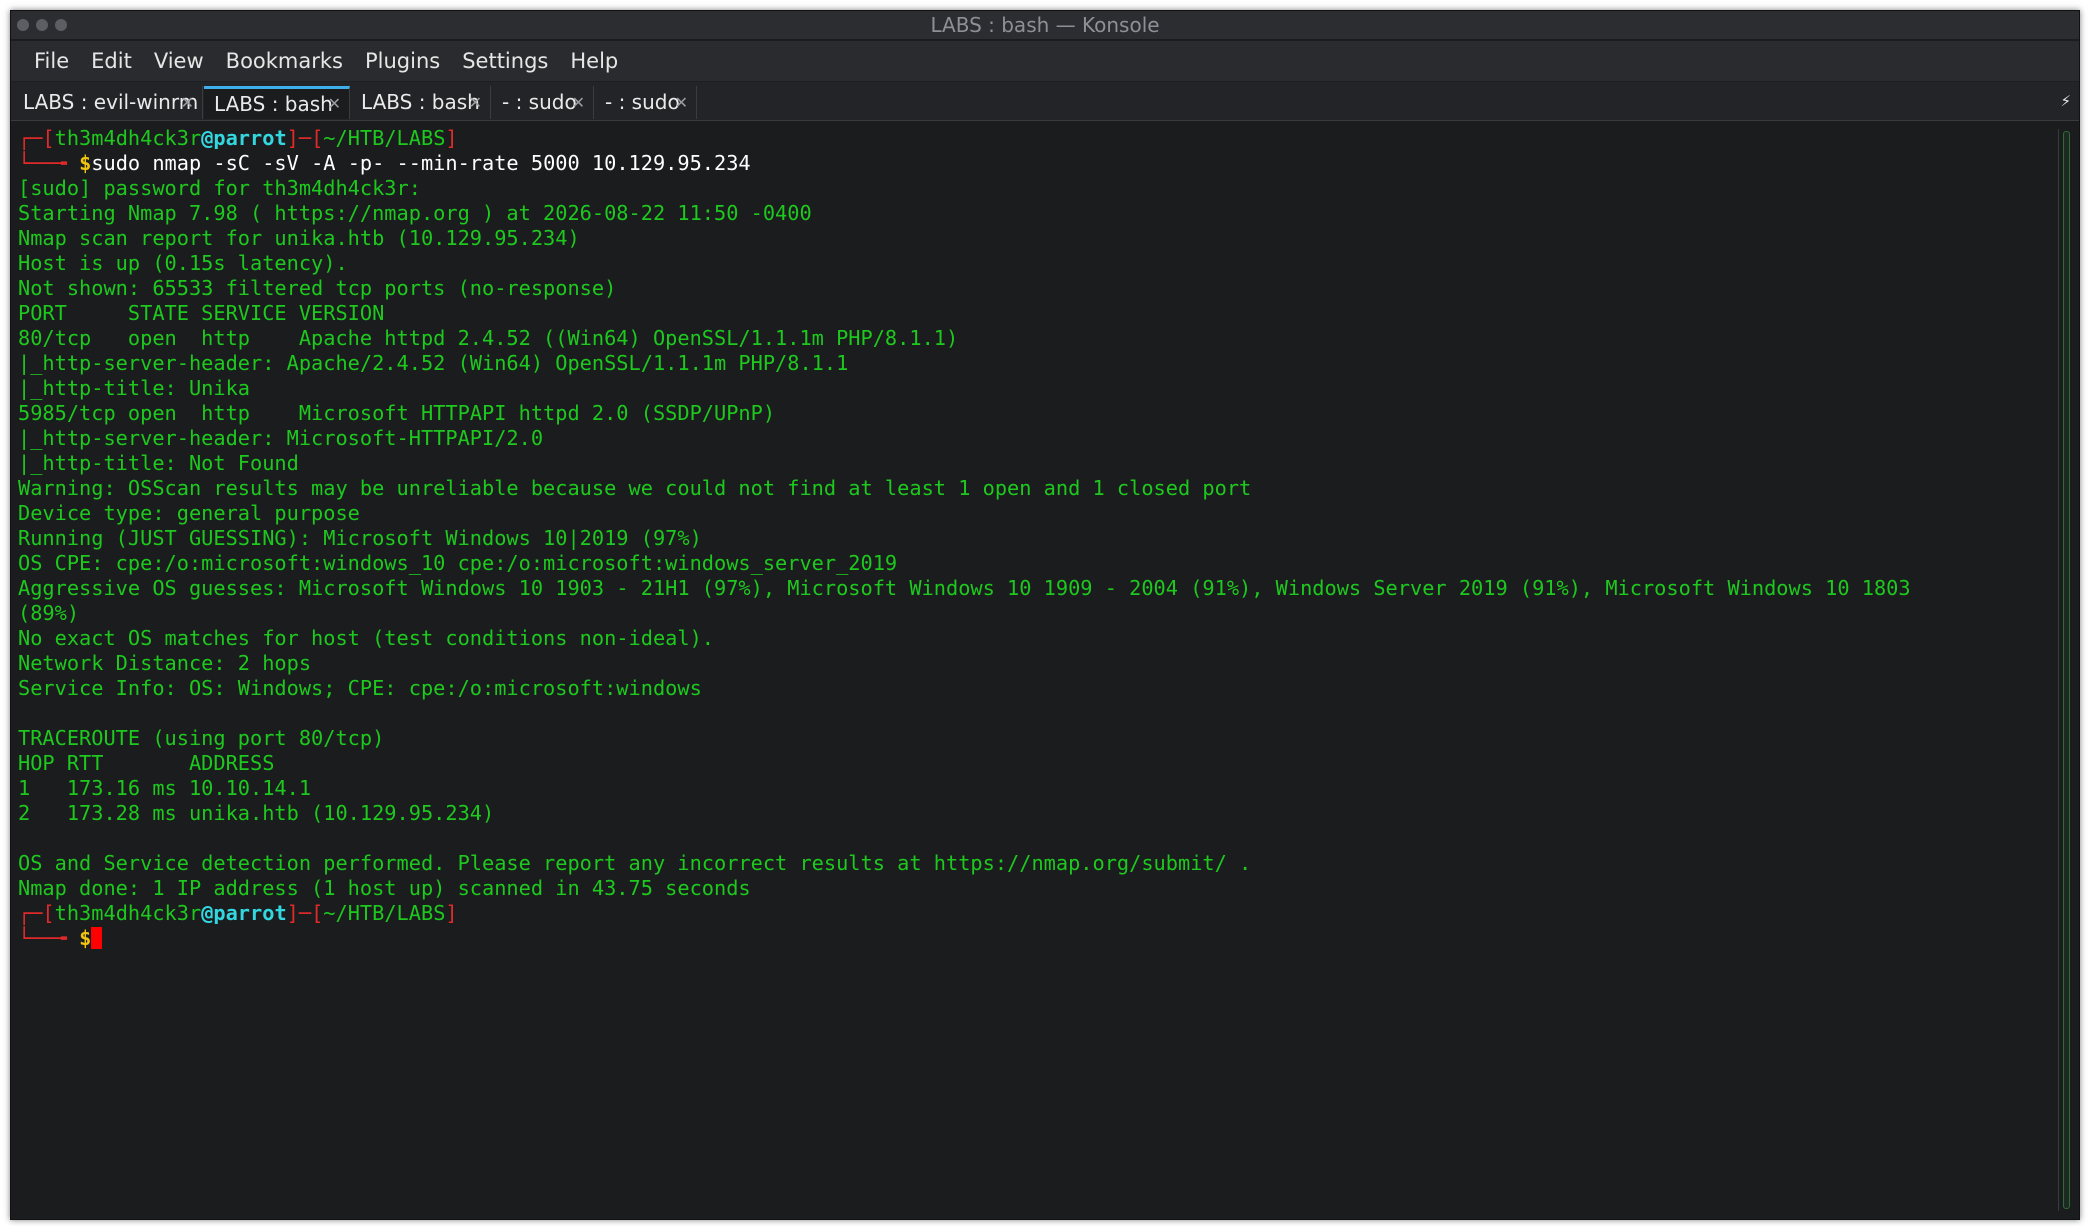  I want to click on close-window-button, so click(23, 25).